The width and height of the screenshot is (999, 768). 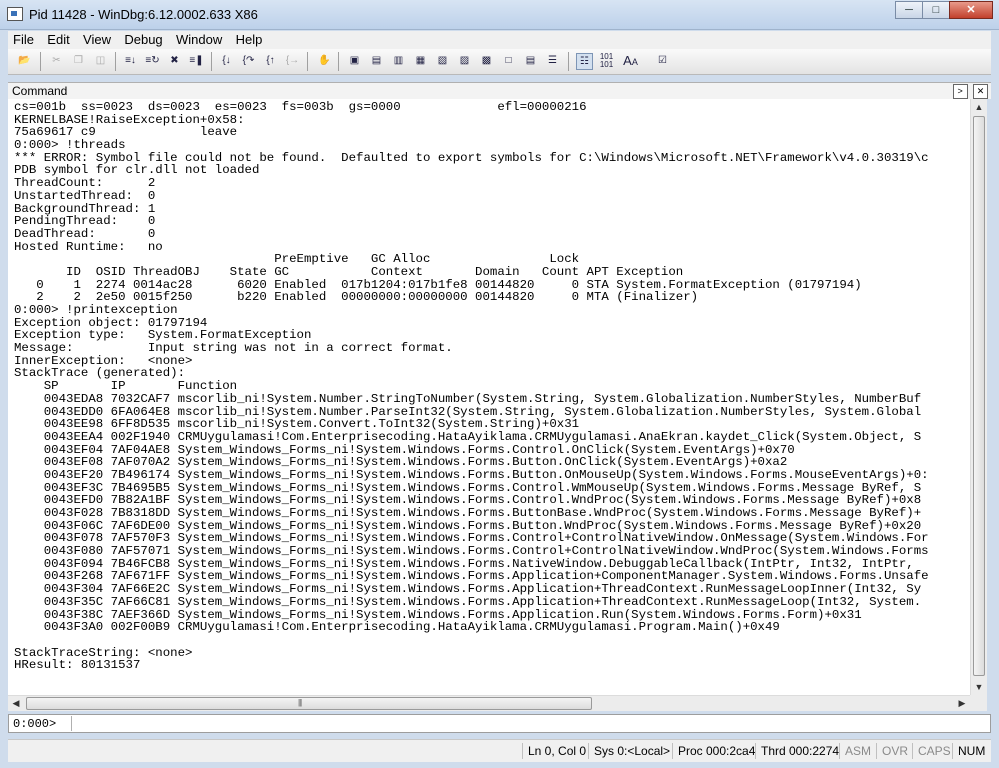 What do you see at coordinates (85, 233) in the screenshot?
I see `output-line: DeadThread: 0` at bounding box center [85, 233].